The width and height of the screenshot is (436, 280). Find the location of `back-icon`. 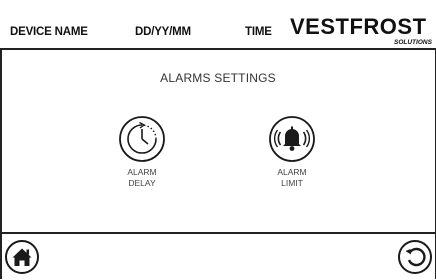

back-icon is located at coordinates (415, 257).